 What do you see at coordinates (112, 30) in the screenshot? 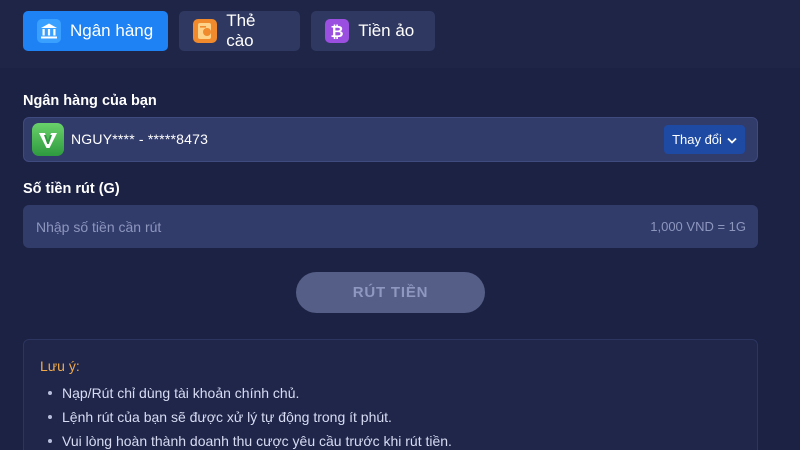
I see `tab-bank-label: Ngân hàng` at bounding box center [112, 30].